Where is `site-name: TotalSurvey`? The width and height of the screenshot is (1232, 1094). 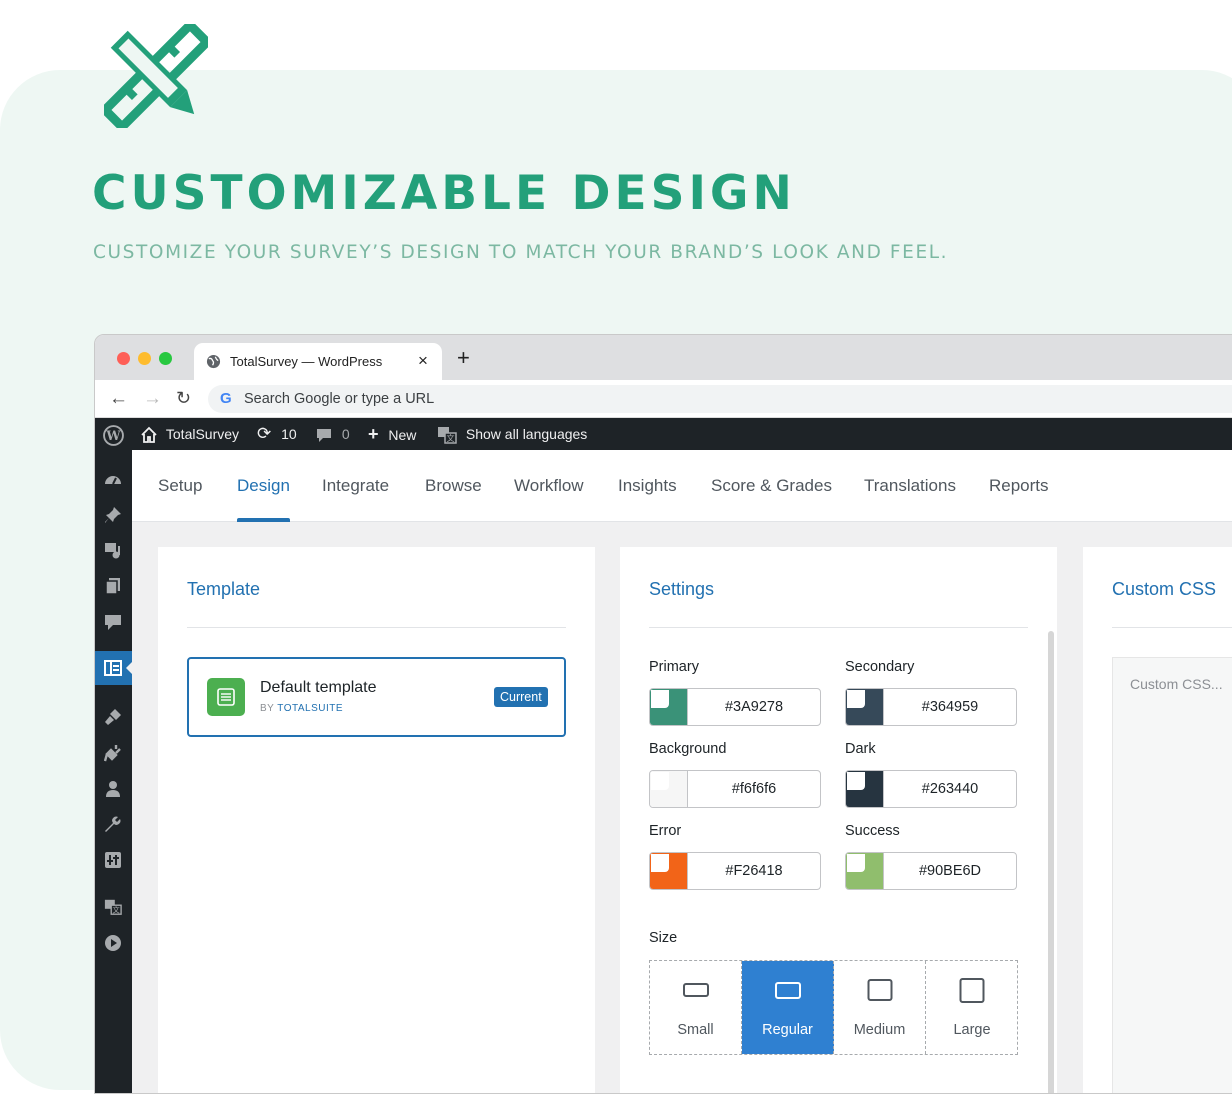 site-name: TotalSurvey is located at coordinates (202, 434).